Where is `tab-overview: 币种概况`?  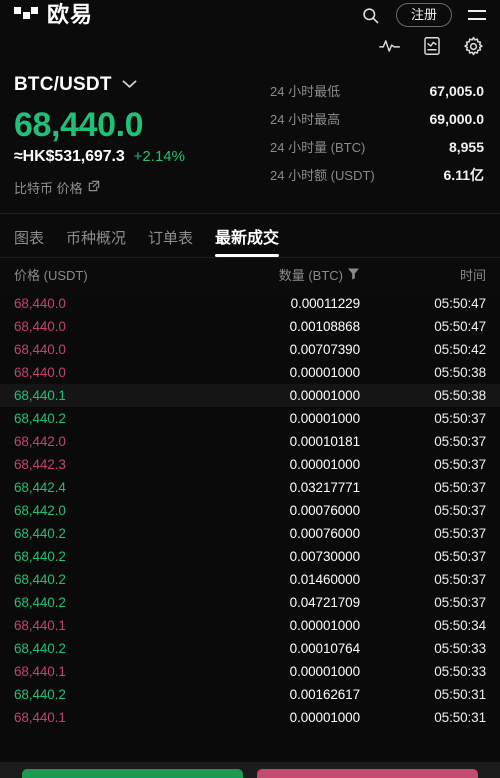 tab-overview: 币种概况 is located at coordinates (96, 242).